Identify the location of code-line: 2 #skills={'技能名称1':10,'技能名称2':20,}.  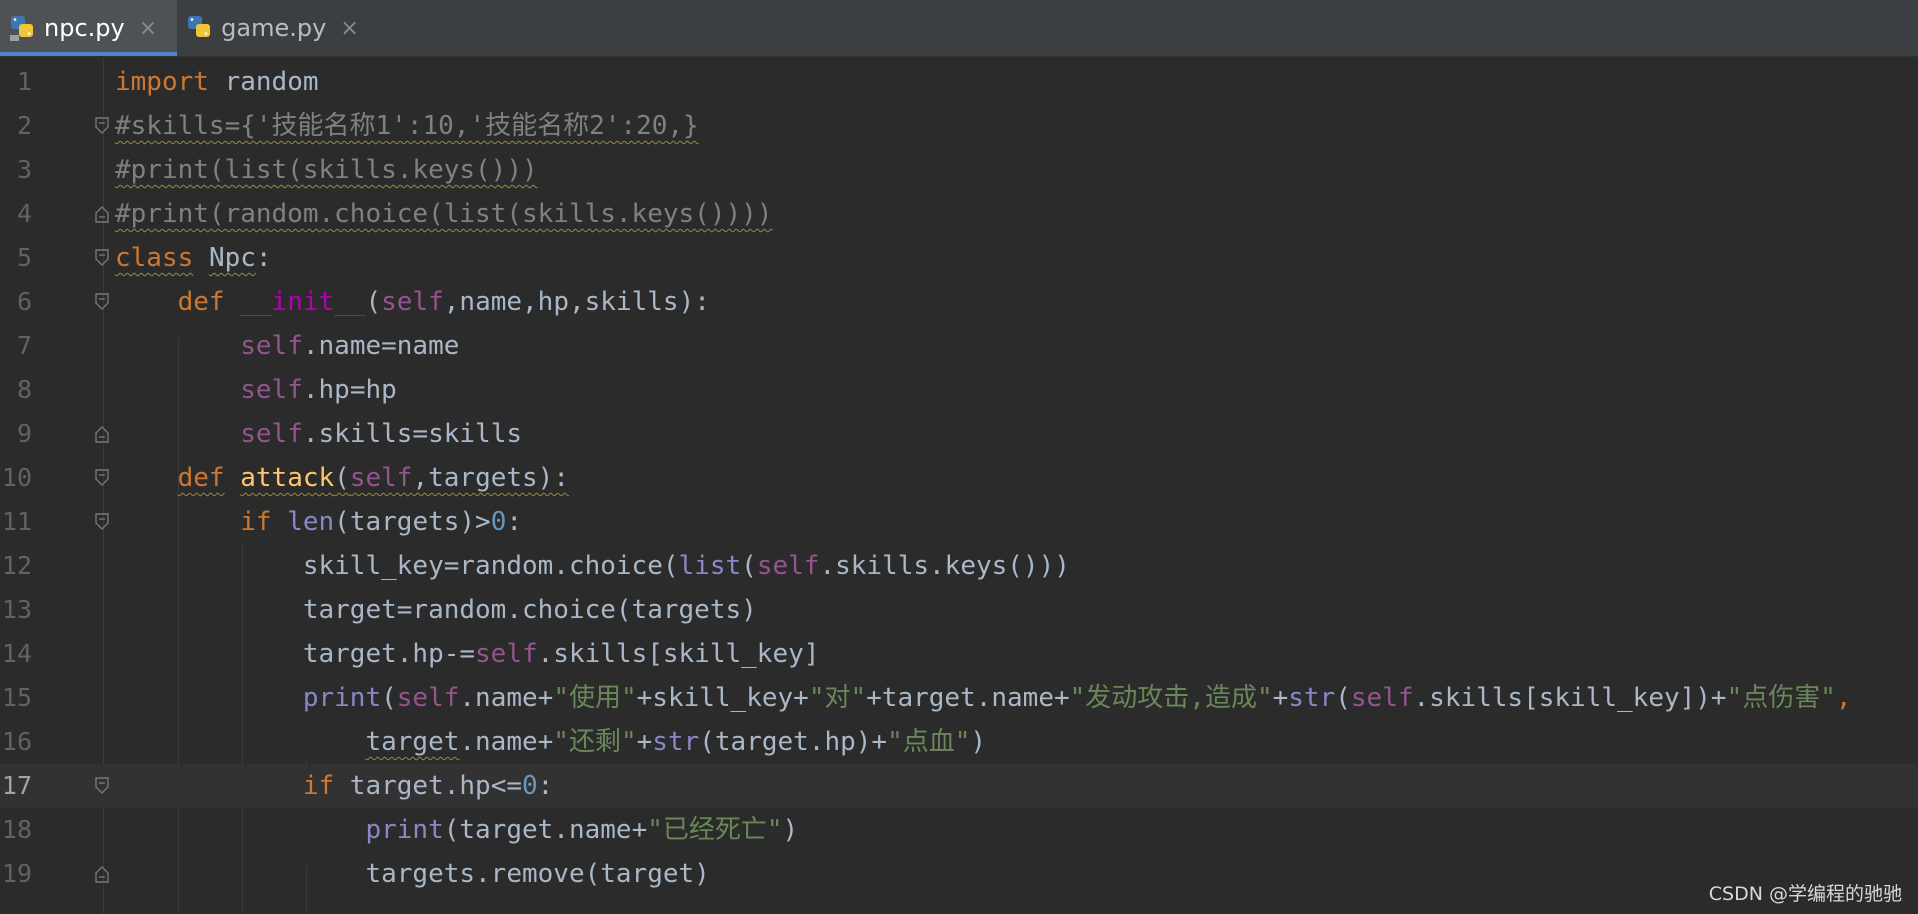
(959, 126).